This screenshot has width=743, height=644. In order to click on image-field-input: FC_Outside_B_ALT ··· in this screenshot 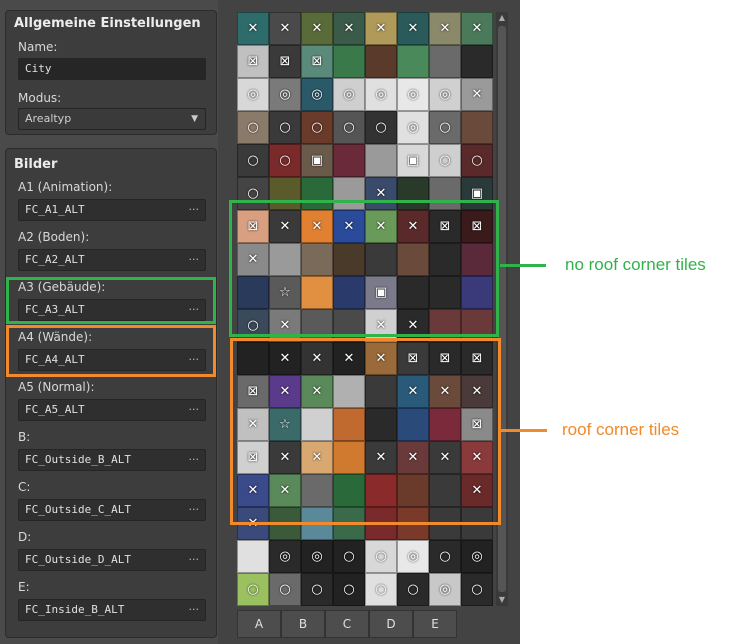, I will do `click(112, 460)`.